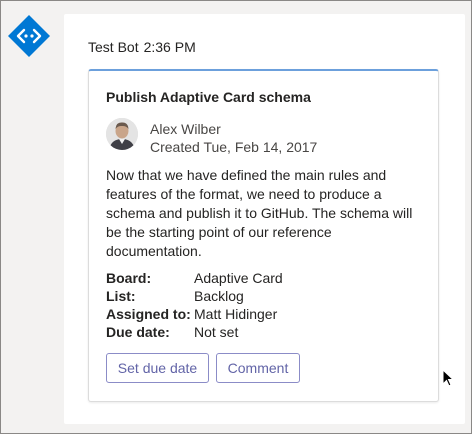 The width and height of the screenshot is (472, 434). What do you see at coordinates (185, 129) in the screenshot?
I see `author-name: Alex Wilber` at bounding box center [185, 129].